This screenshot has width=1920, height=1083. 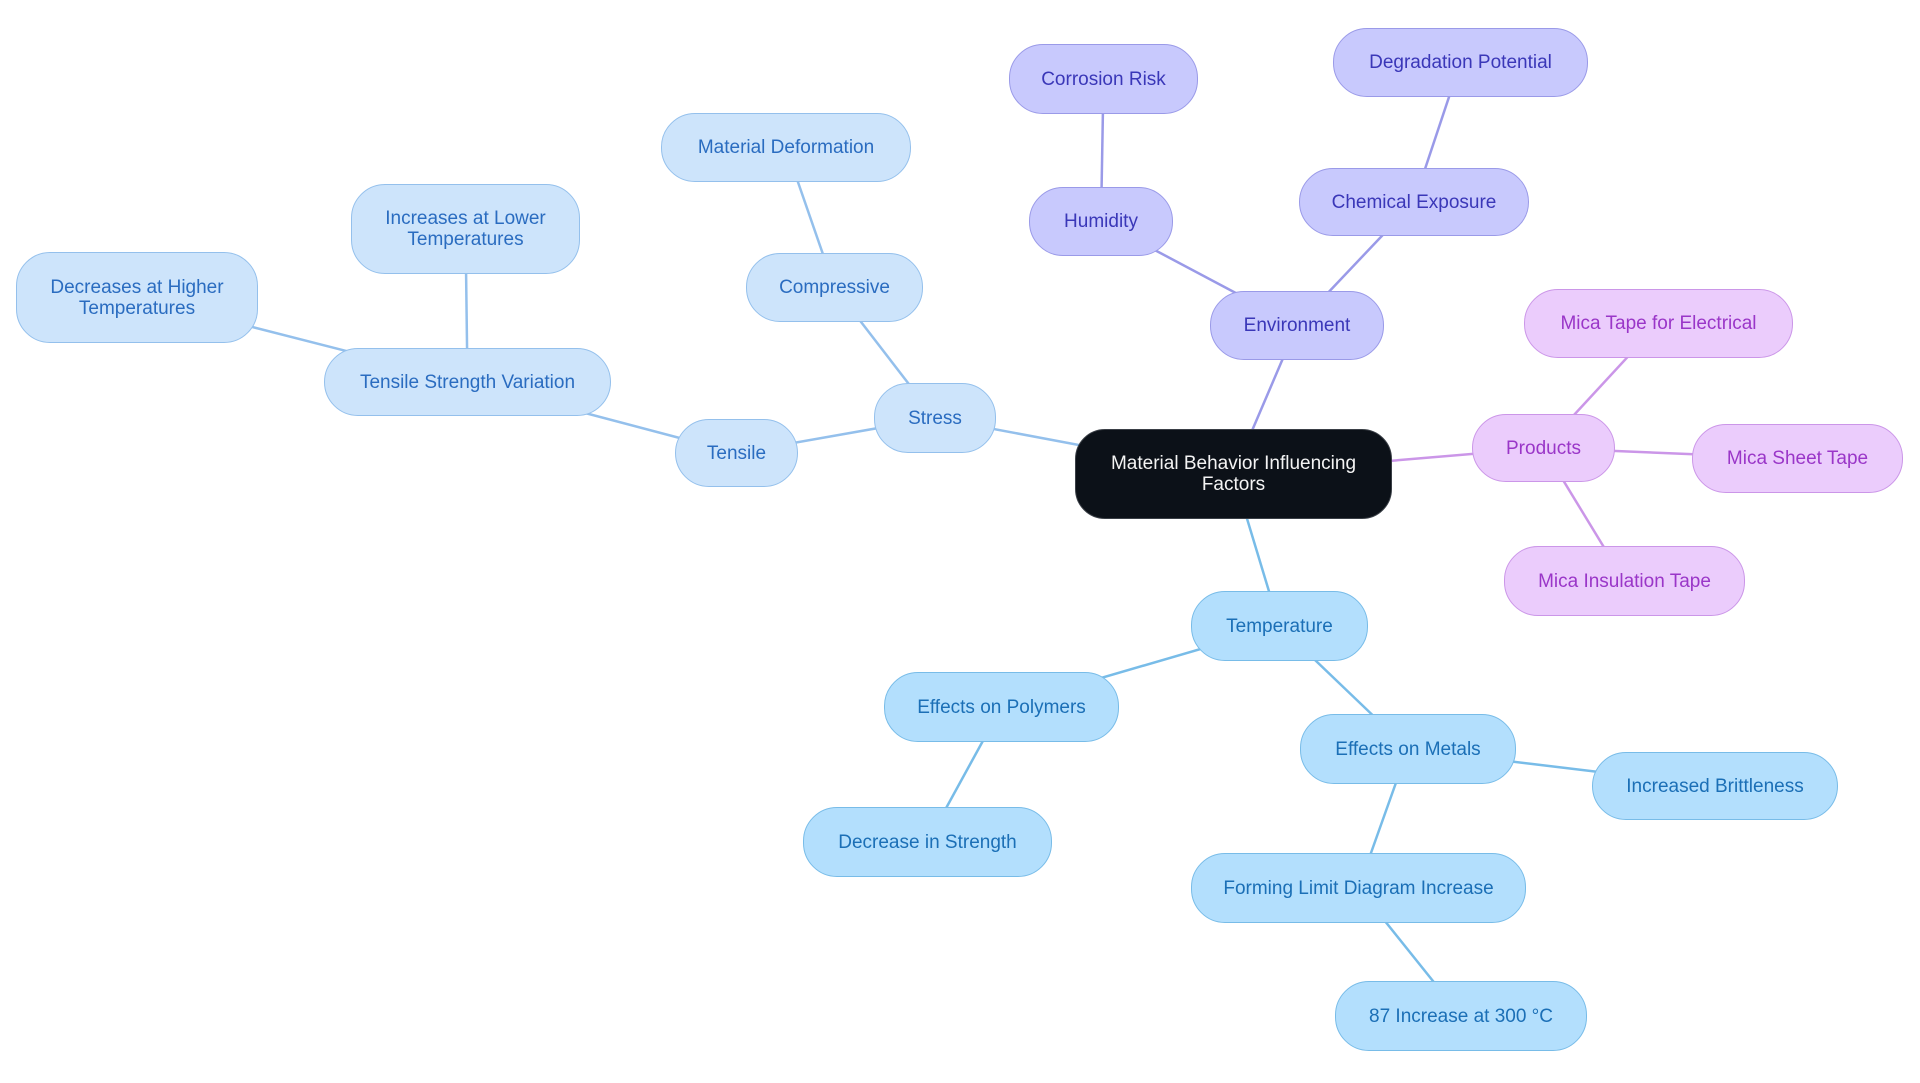 I want to click on node-humidity: Humidity, so click(x=1101, y=221).